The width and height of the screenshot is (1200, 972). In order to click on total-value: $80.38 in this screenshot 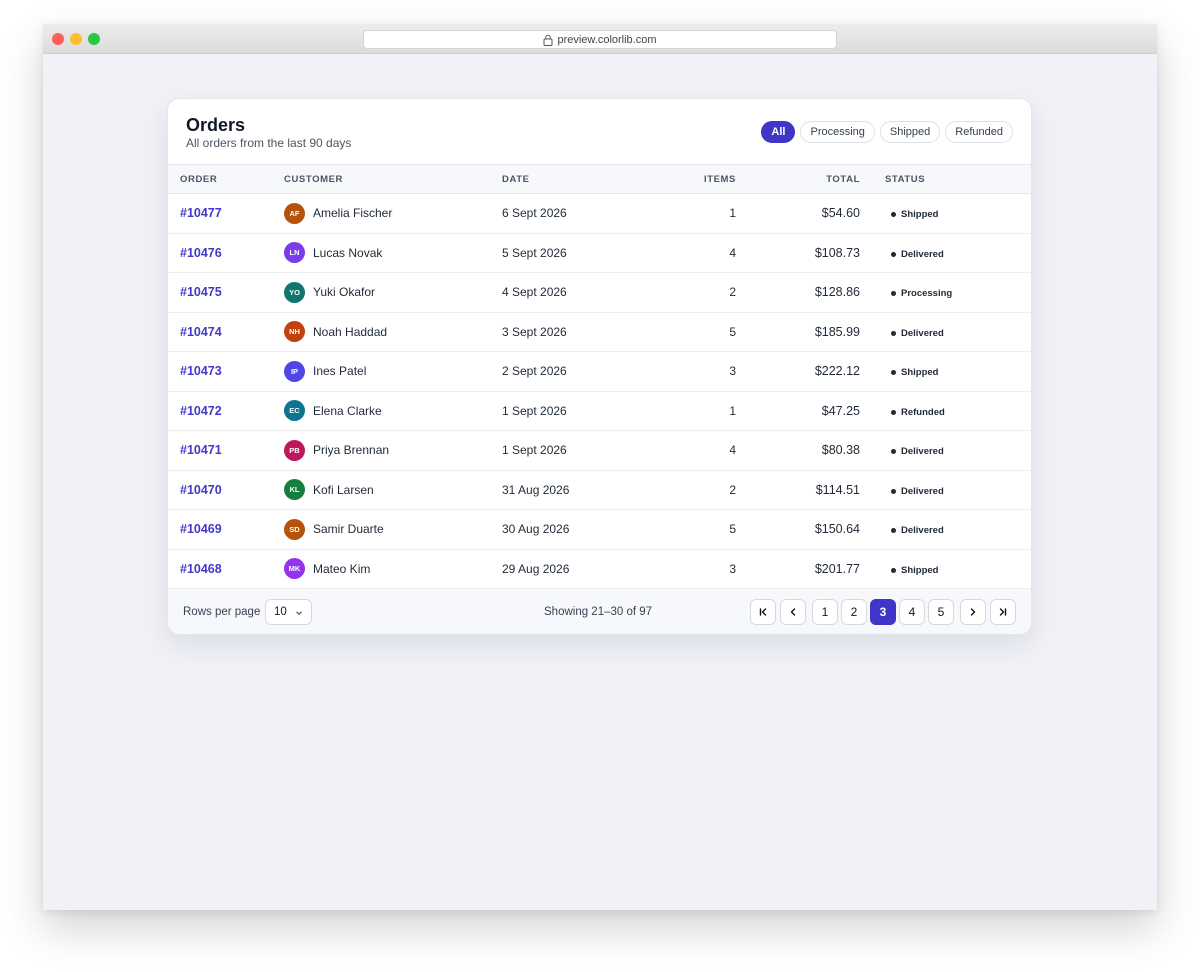, I will do `click(840, 450)`.